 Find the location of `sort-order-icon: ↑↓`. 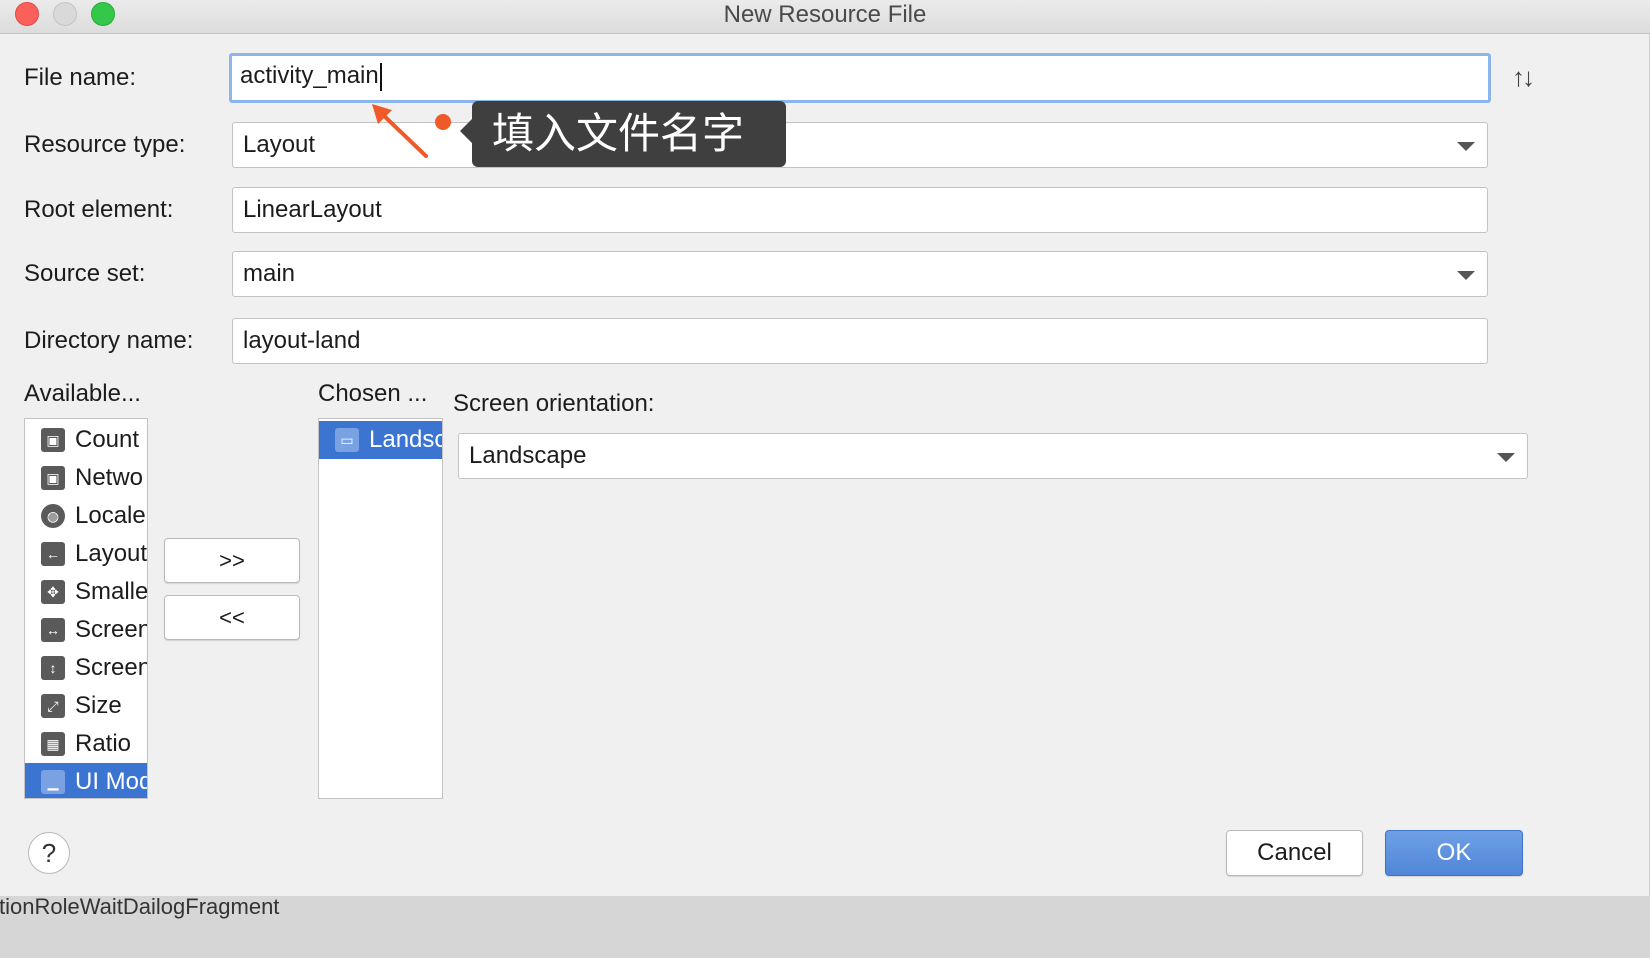

sort-order-icon: ↑↓ is located at coordinates (1523, 77).